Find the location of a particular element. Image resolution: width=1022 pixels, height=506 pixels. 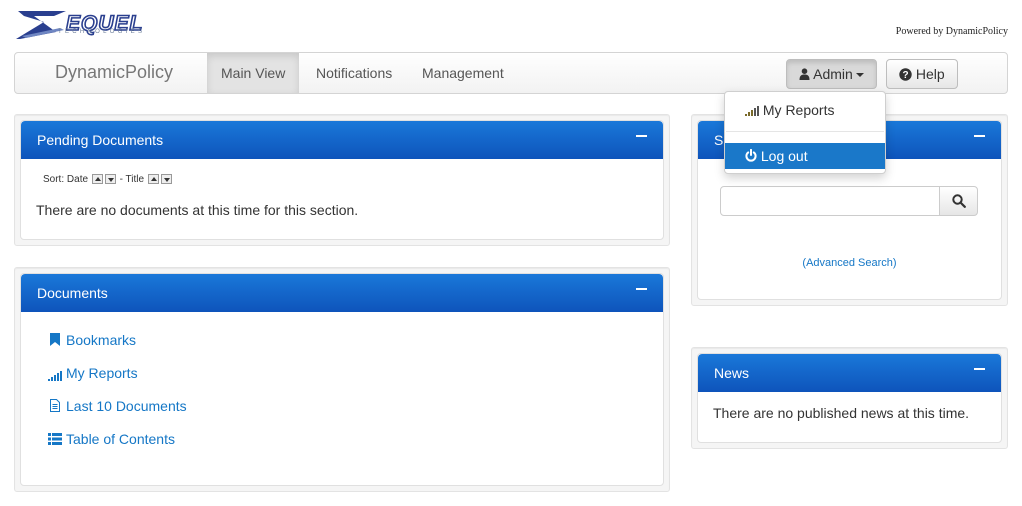

menu-divider is located at coordinates (805, 131).